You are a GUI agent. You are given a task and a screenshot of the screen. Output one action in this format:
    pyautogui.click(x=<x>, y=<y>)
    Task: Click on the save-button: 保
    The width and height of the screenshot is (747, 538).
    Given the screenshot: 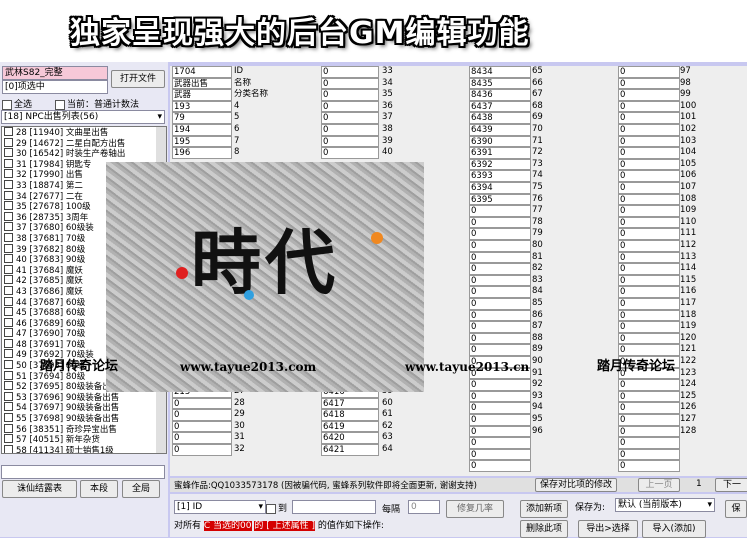 What is the action you would take?
    pyautogui.click(x=736, y=509)
    